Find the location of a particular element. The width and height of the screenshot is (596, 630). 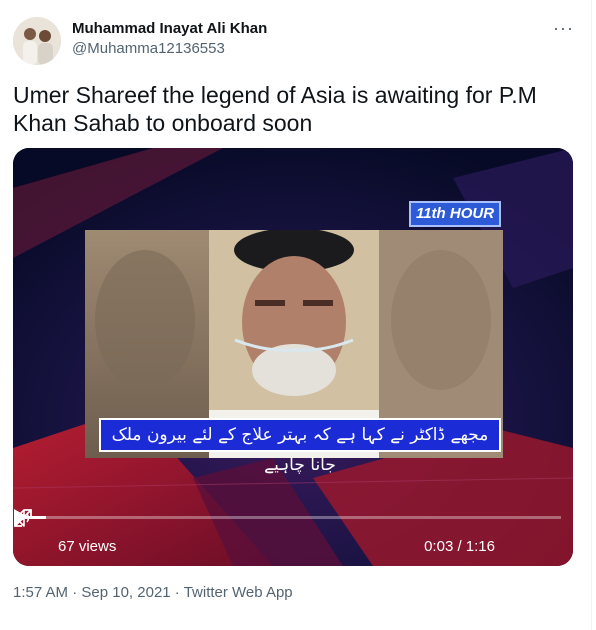

author-name: Muhammad Inayat Ali Khan is located at coordinates (169, 28).